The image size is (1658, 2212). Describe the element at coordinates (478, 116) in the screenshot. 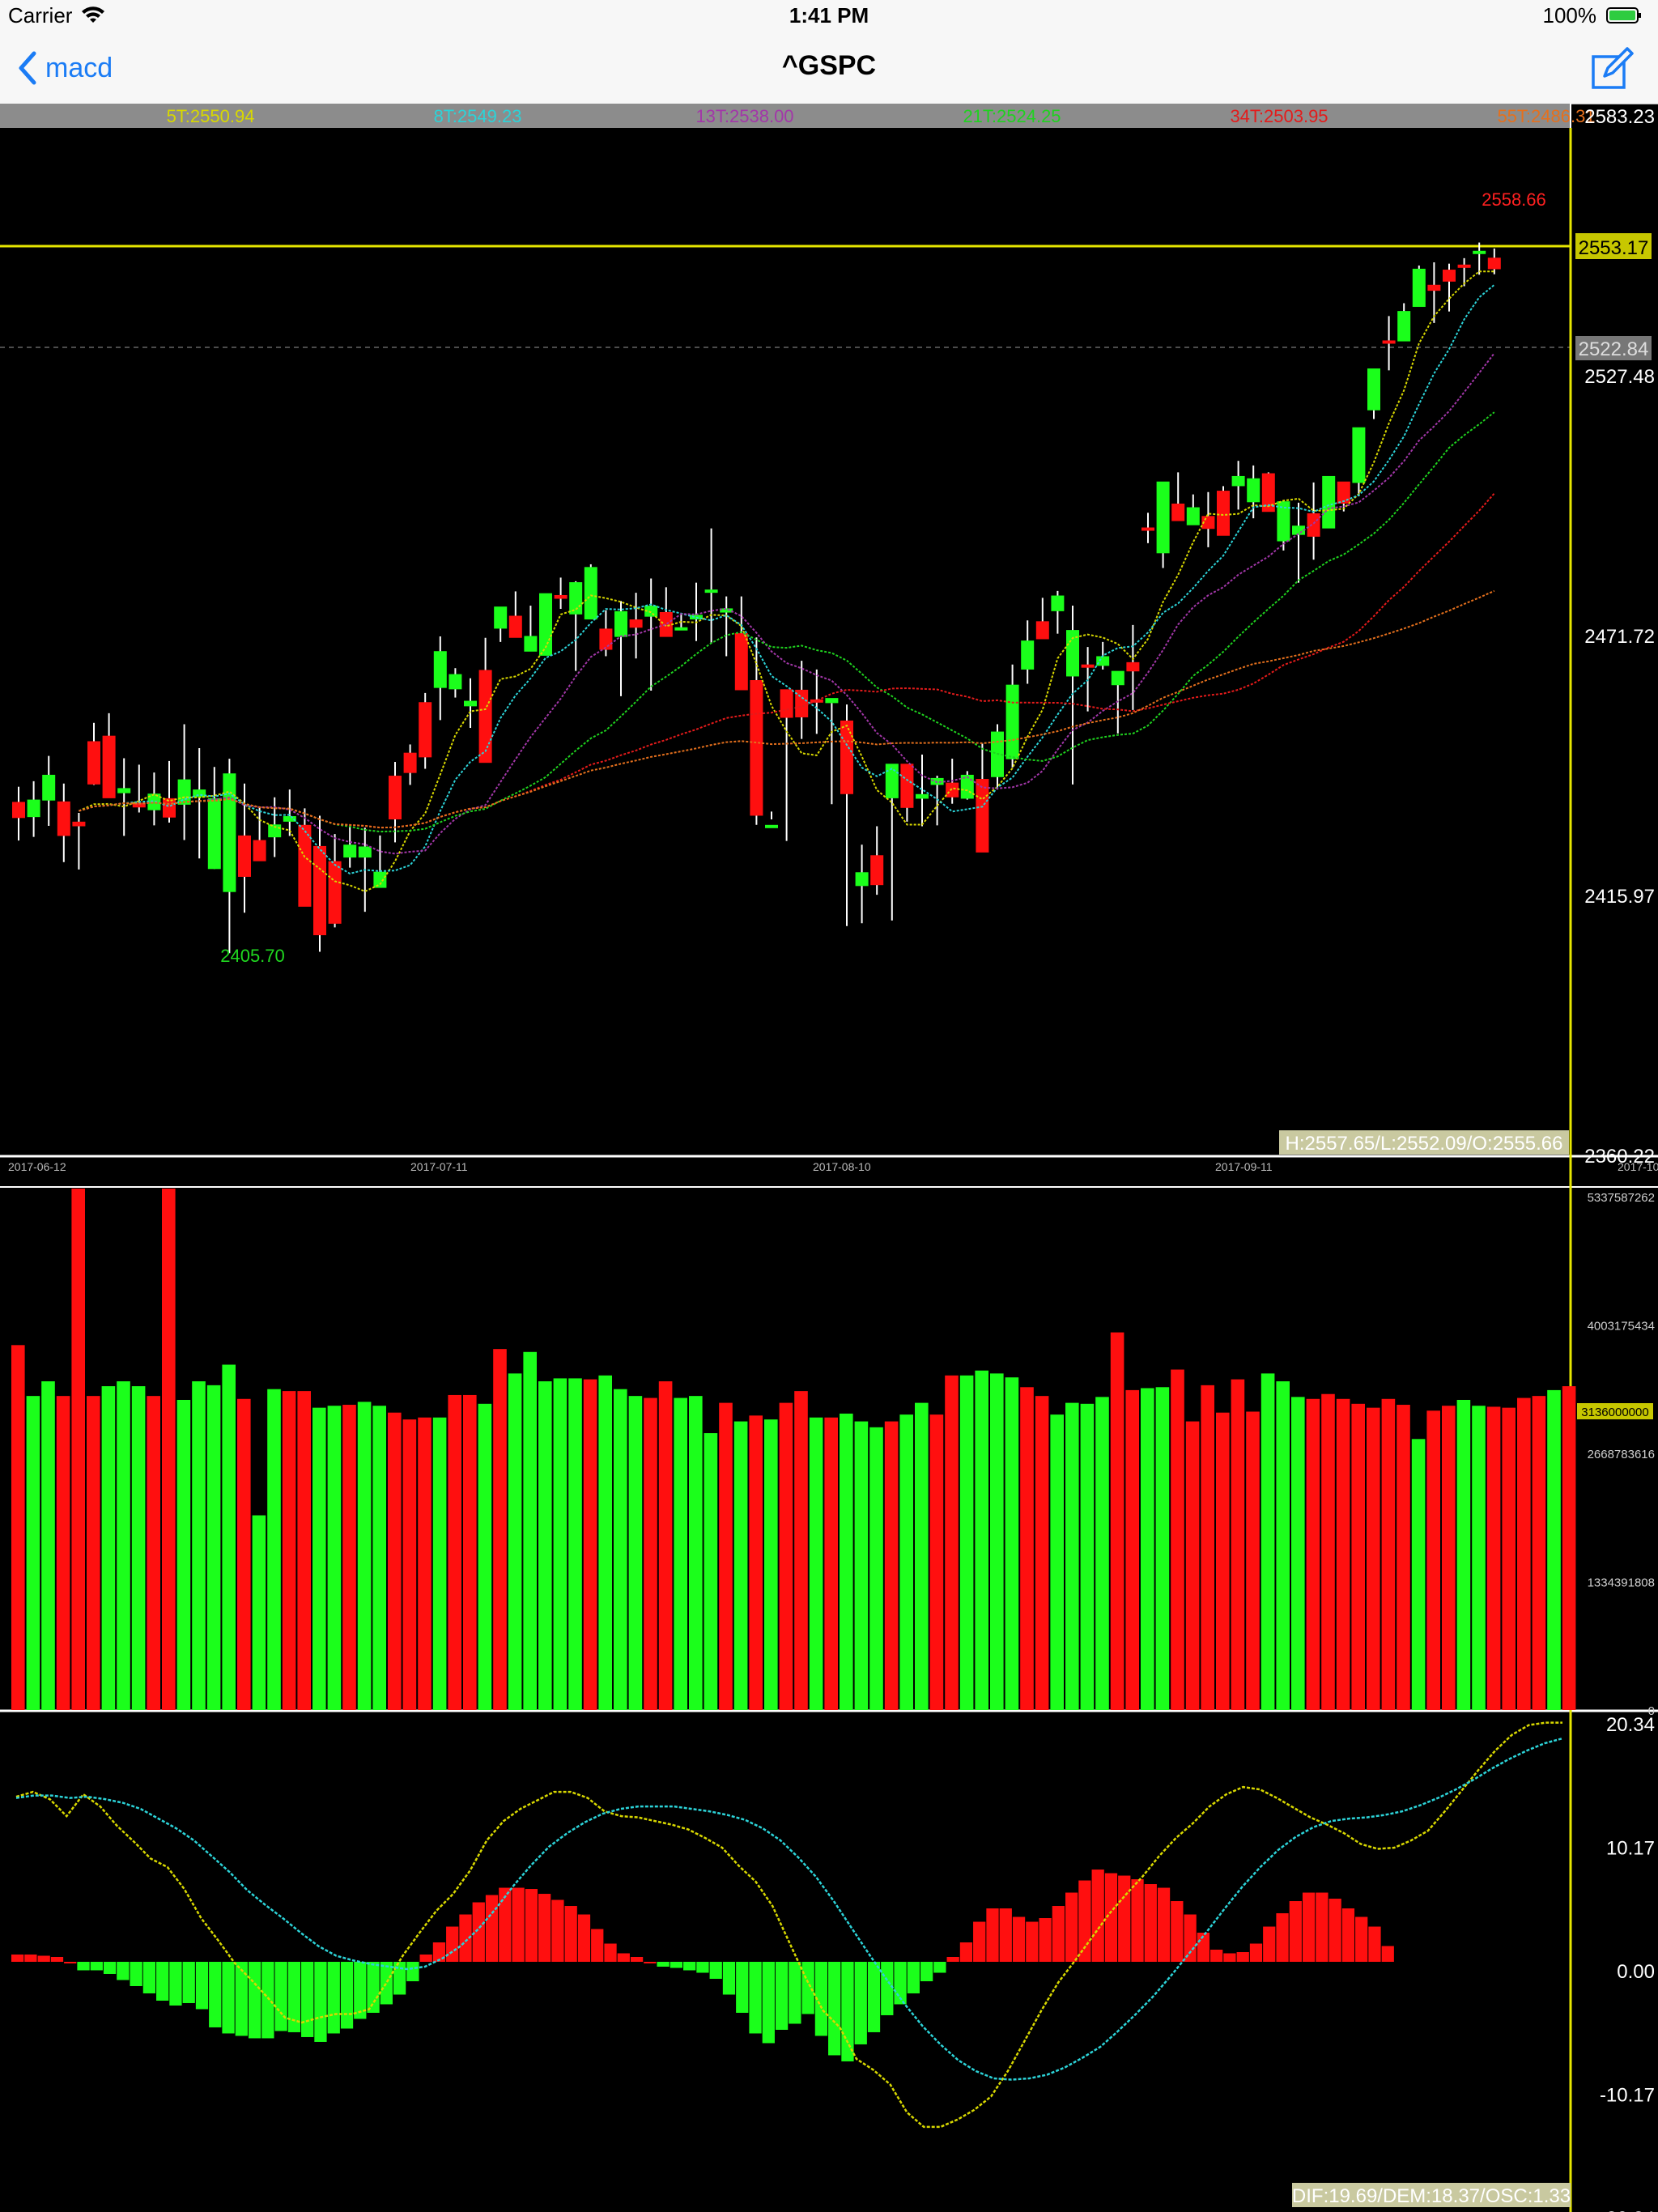

I see `ma-legend-item: 8T:2549.23` at that location.